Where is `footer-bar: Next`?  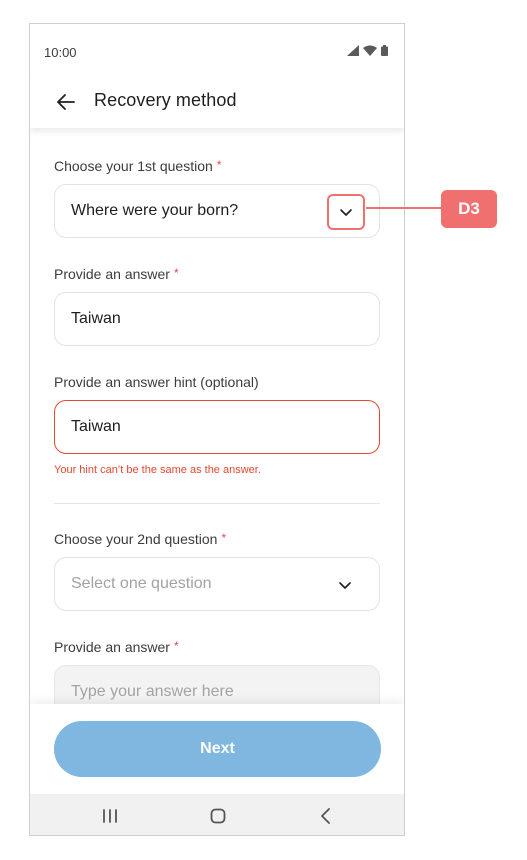 footer-bar: Next is located at coordinates (217, 749).